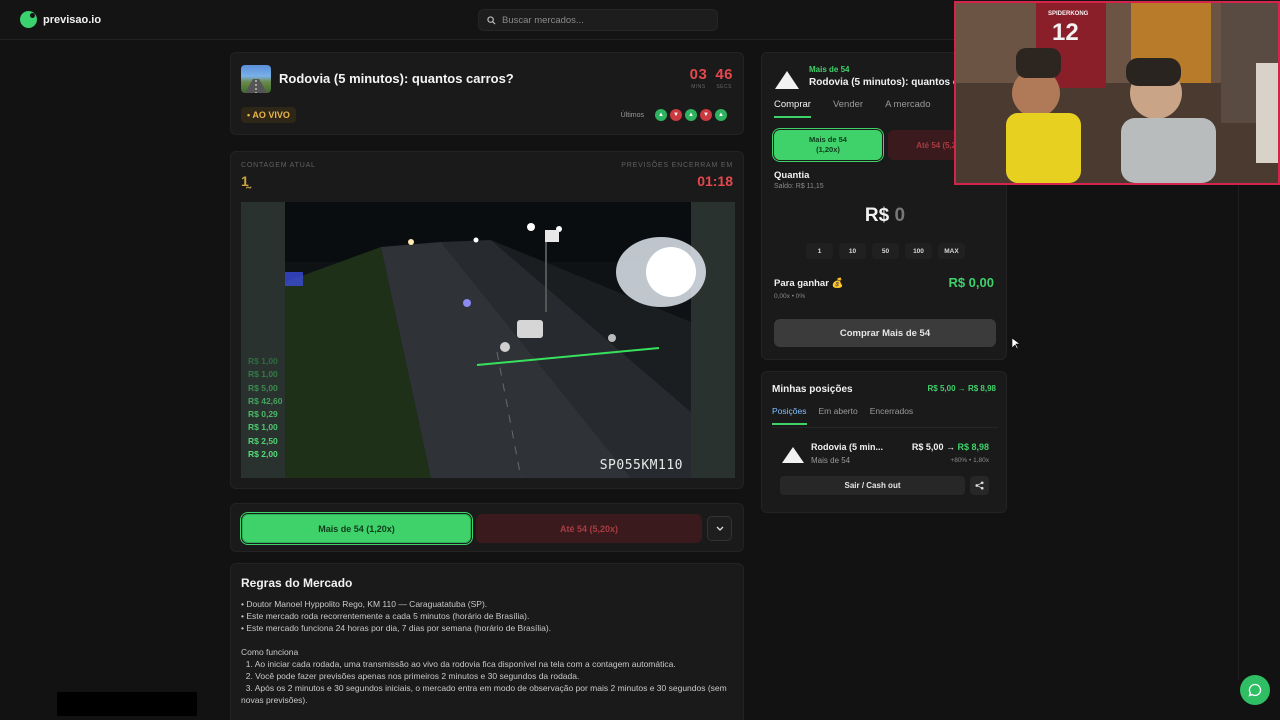  What do you see at coordinates (396, 78) in the screenshot?
I see `market-title: Rodovia (5 minutos): quantos carros?` at bounding box center [396, 78].